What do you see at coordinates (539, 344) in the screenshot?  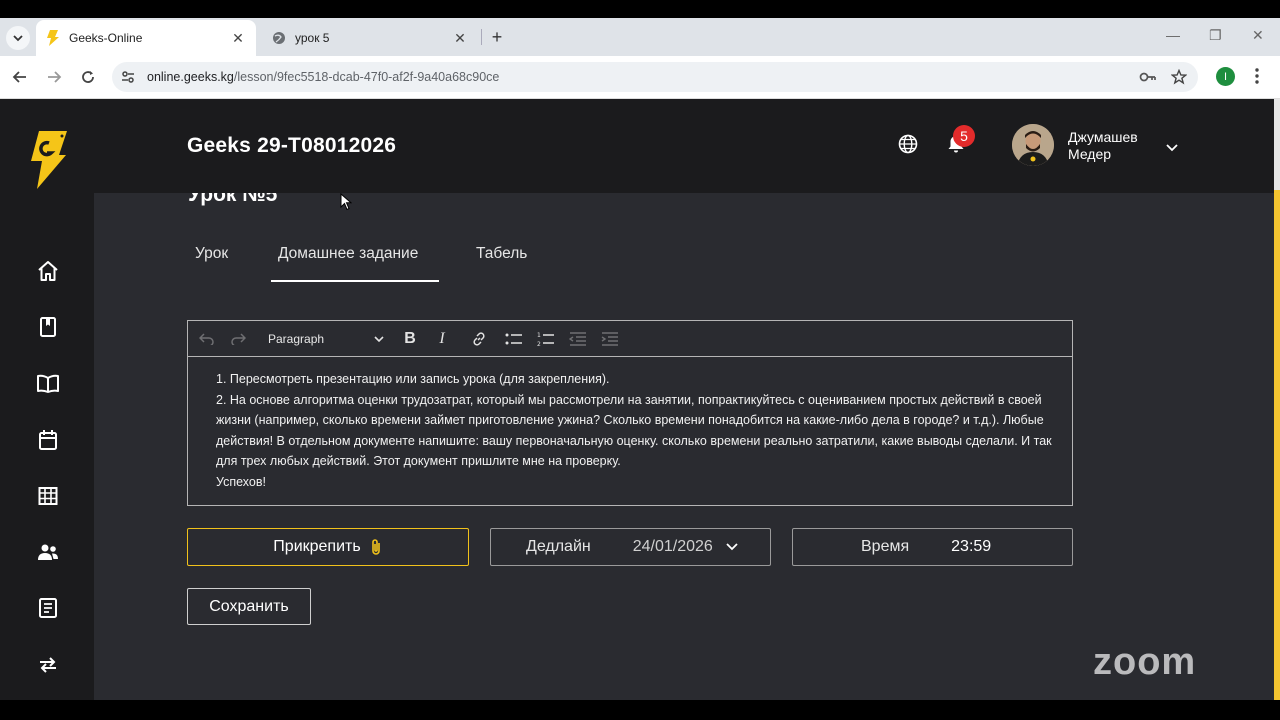 I see `svg-text: 2` at bounding box center [539, 344].